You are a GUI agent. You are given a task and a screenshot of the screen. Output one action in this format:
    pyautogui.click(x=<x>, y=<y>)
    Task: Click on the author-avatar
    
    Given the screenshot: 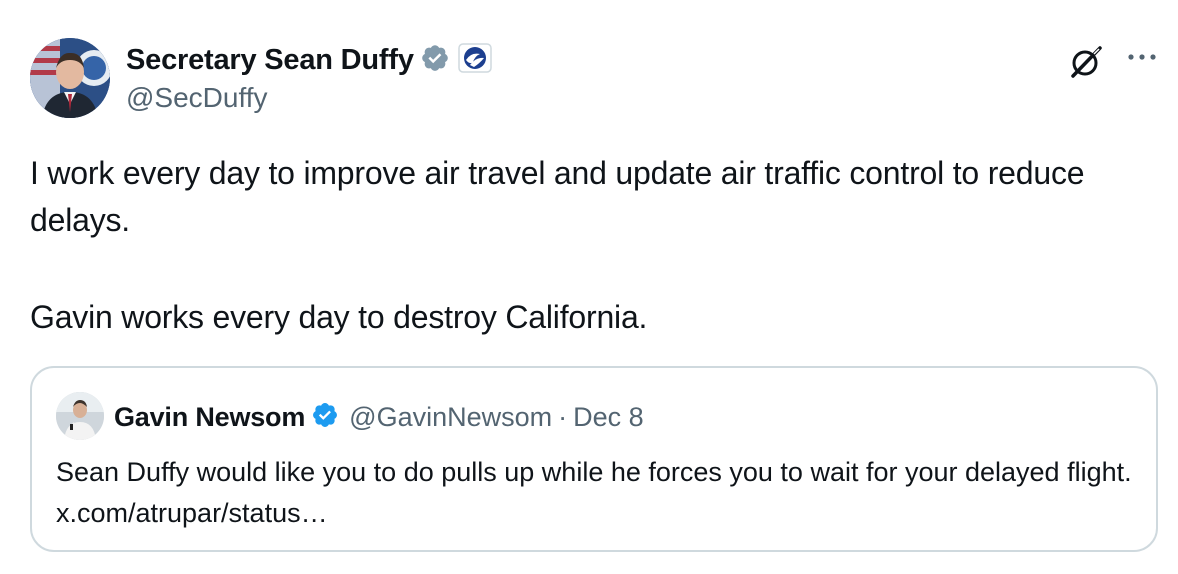 What is the action you would take?
    pyautogui.click(x=70, y=78)
    